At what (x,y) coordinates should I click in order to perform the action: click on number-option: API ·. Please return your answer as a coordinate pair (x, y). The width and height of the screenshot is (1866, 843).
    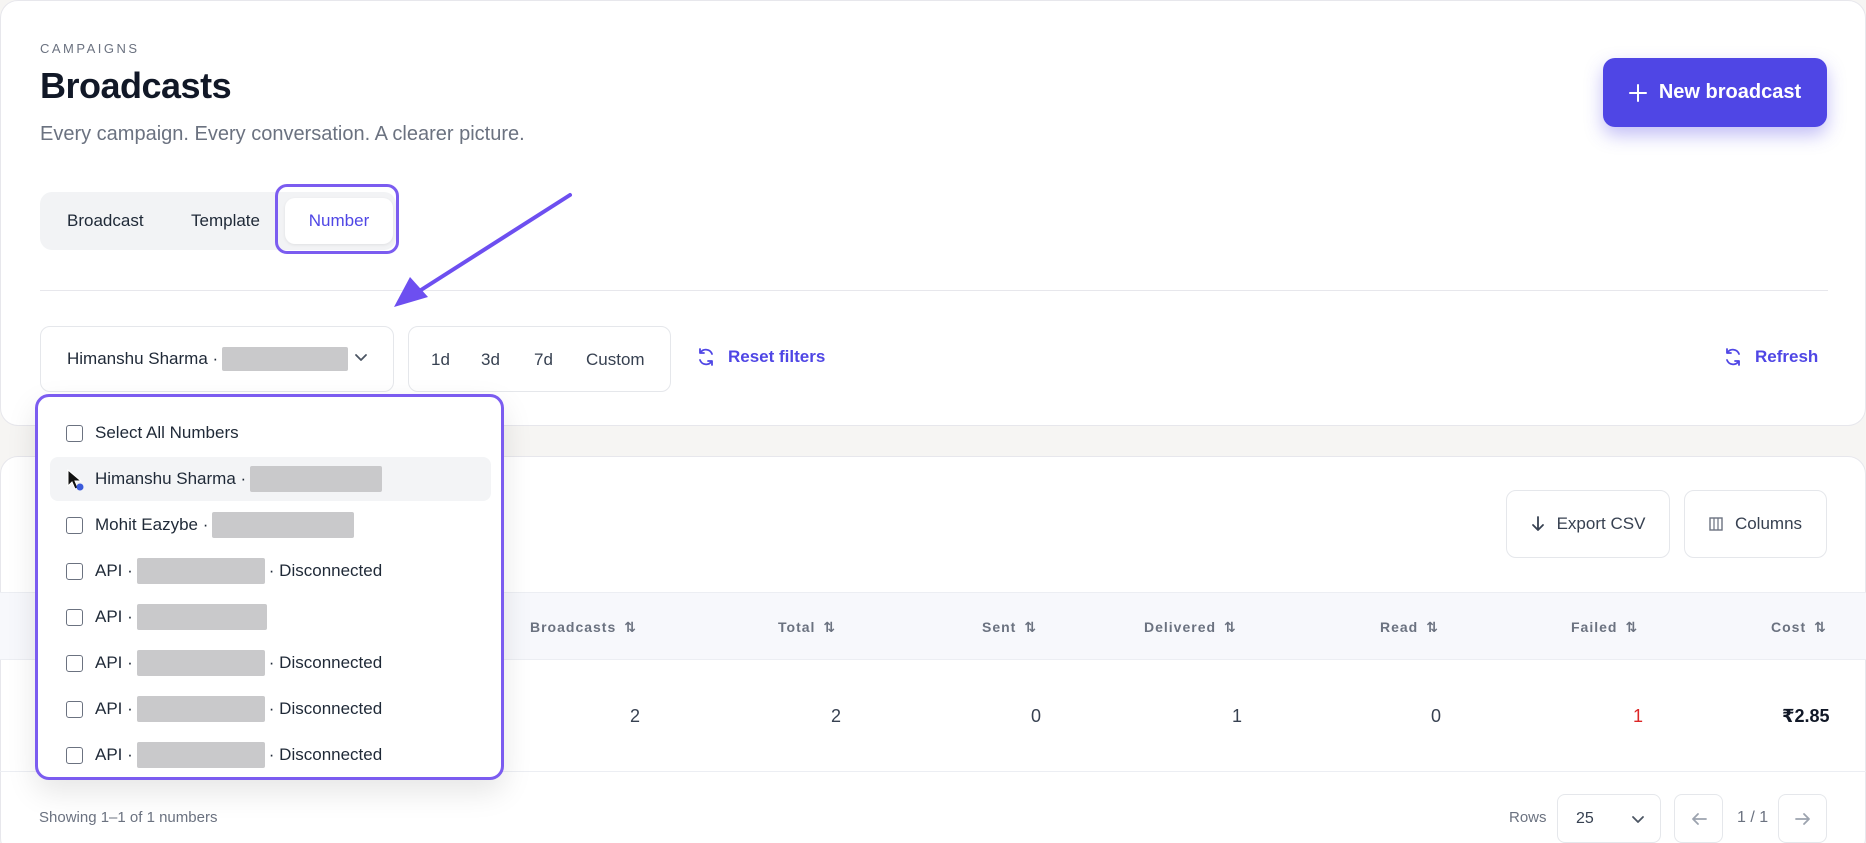
    Looking at the image, I should click on (270, 617).